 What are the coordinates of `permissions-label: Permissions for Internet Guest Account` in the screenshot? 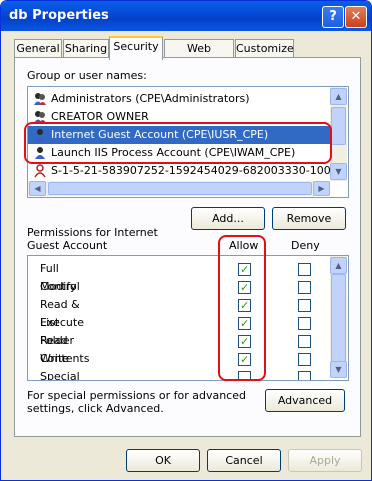 It's located at (92, 239).